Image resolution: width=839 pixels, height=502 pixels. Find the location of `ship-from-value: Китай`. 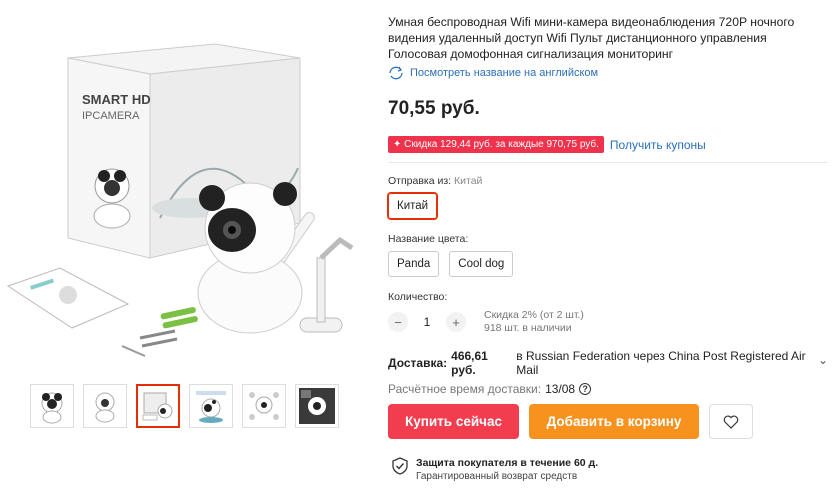

ship-from-value: Китай is located at coordinates (468, 181).